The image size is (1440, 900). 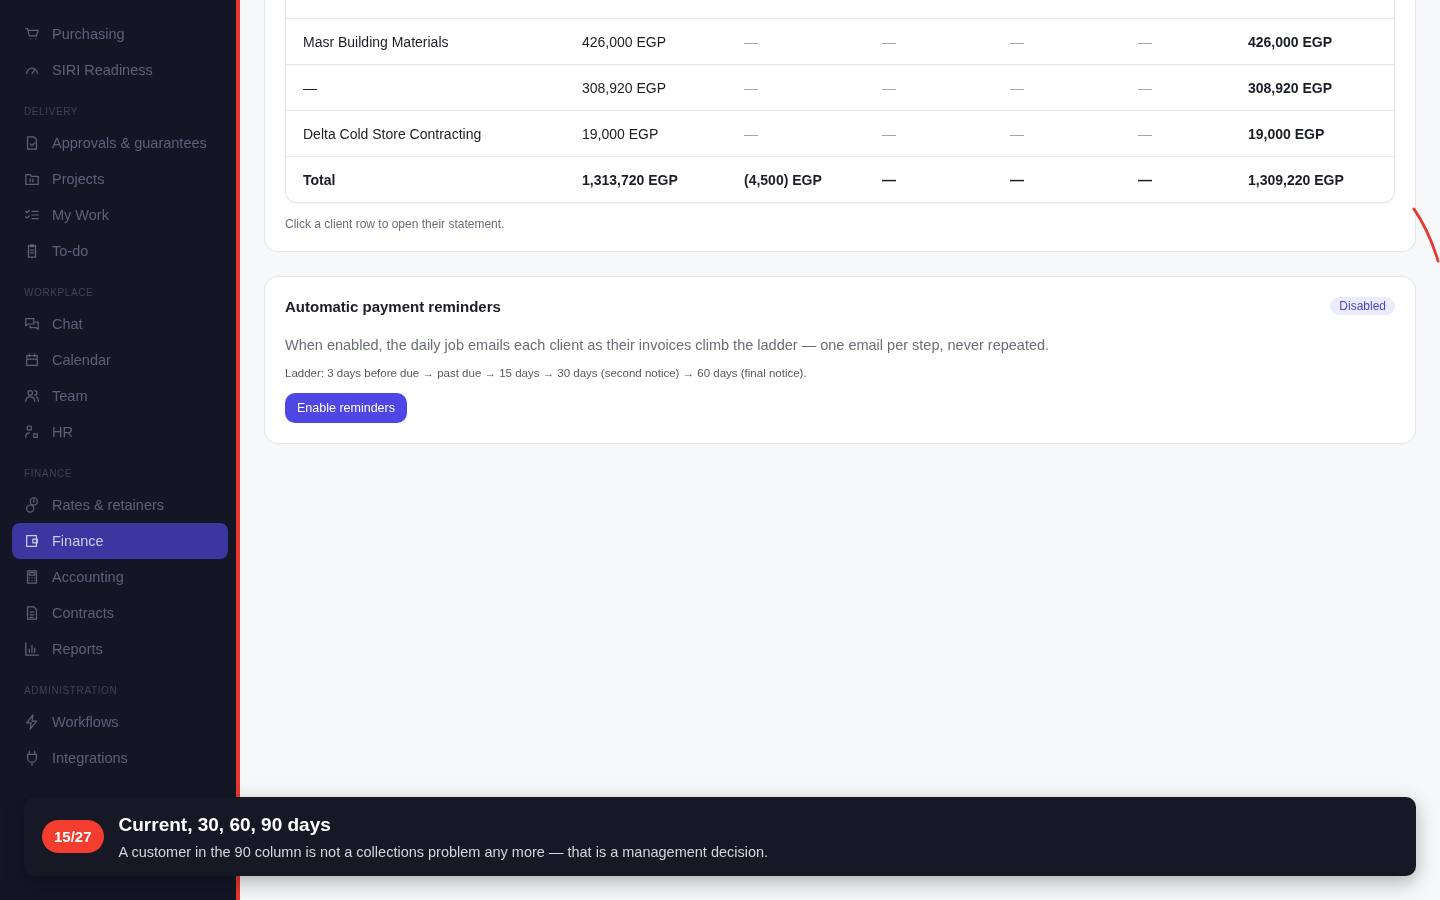 I want to click on sidebar-item: Chat, so click(x=120, y=324).